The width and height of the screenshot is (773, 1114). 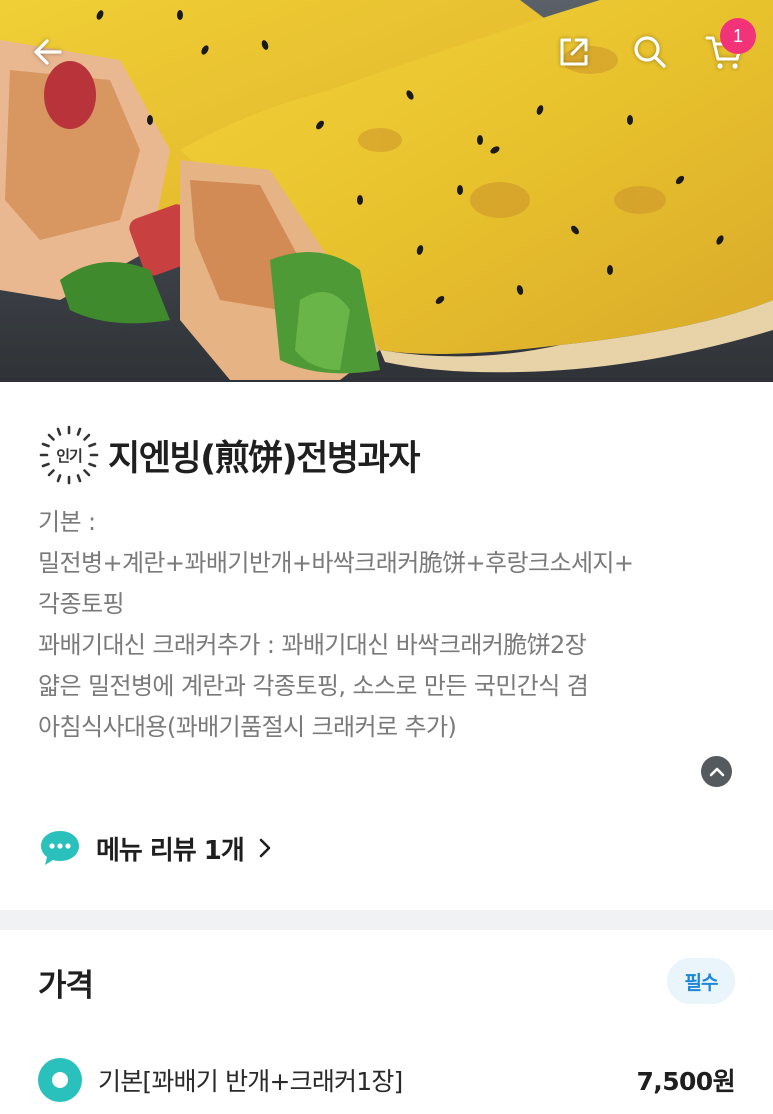 I want to click on description-line: 아침식사대용(꽈배기품절시 크래커로 추가), so click(x=247, y=727).